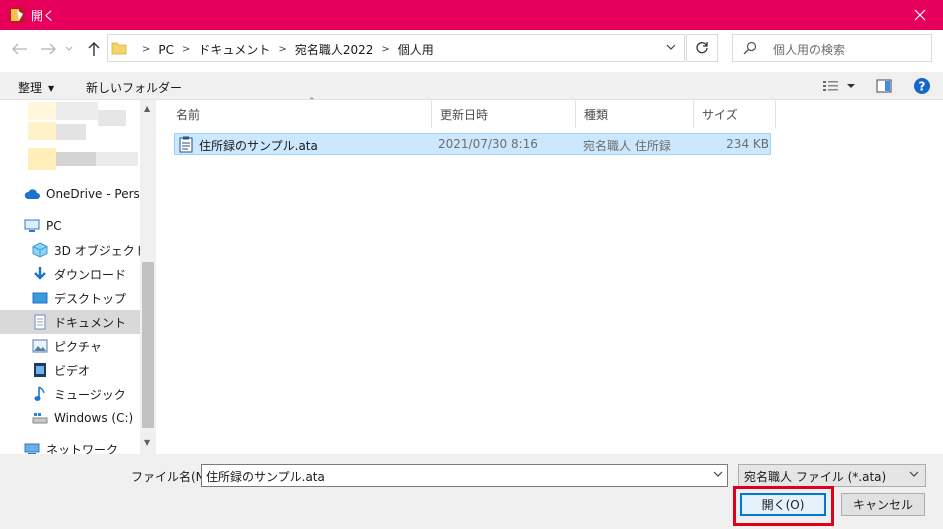 The width and height of the screenshot is (943, 529). I want to click on sidebar-item-label: ダウンロード, so click(90, 274).